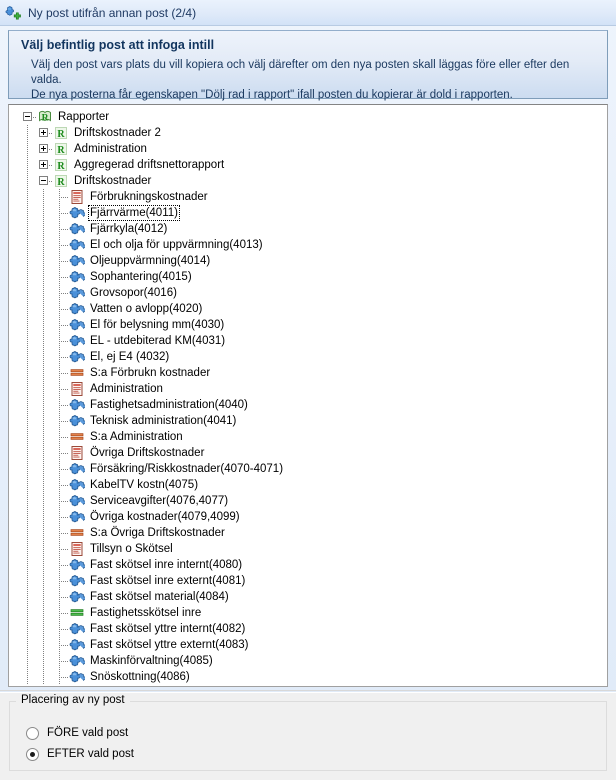 The height and width of the screenshot is (780, 616). What do you see at coordinates (80, 754) in the screenshot?
I see `radio-option-efter: EFTER vald post` at bounding box center [80, 754].